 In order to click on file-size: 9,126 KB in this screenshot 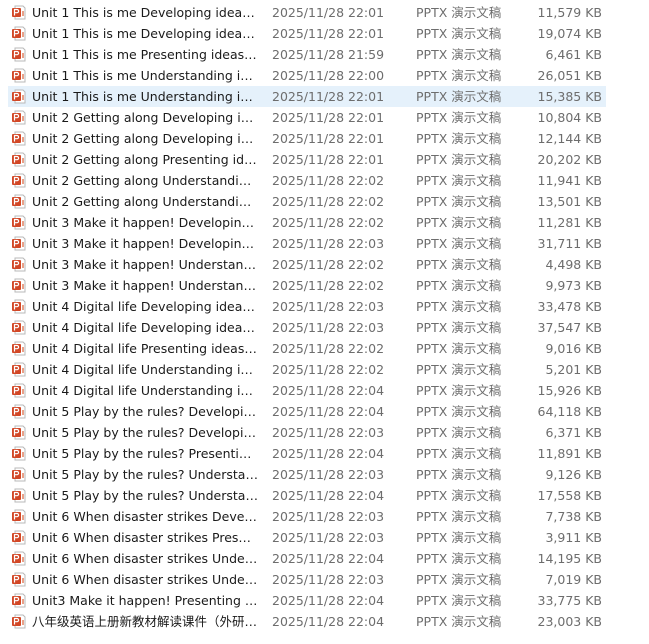, I will do `click(573, 474)`.